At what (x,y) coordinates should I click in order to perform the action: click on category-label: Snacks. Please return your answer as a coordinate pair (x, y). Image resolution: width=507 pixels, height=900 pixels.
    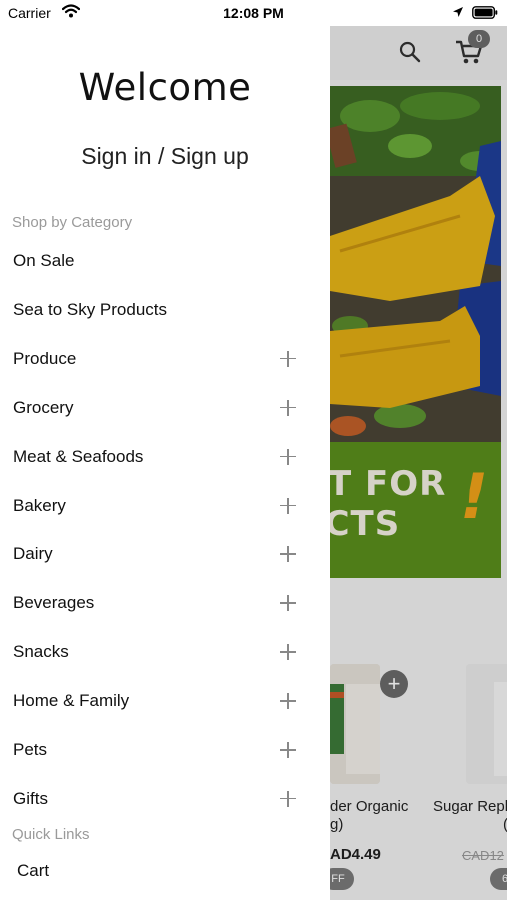
    Looking at the image, I should click on (41, 652).